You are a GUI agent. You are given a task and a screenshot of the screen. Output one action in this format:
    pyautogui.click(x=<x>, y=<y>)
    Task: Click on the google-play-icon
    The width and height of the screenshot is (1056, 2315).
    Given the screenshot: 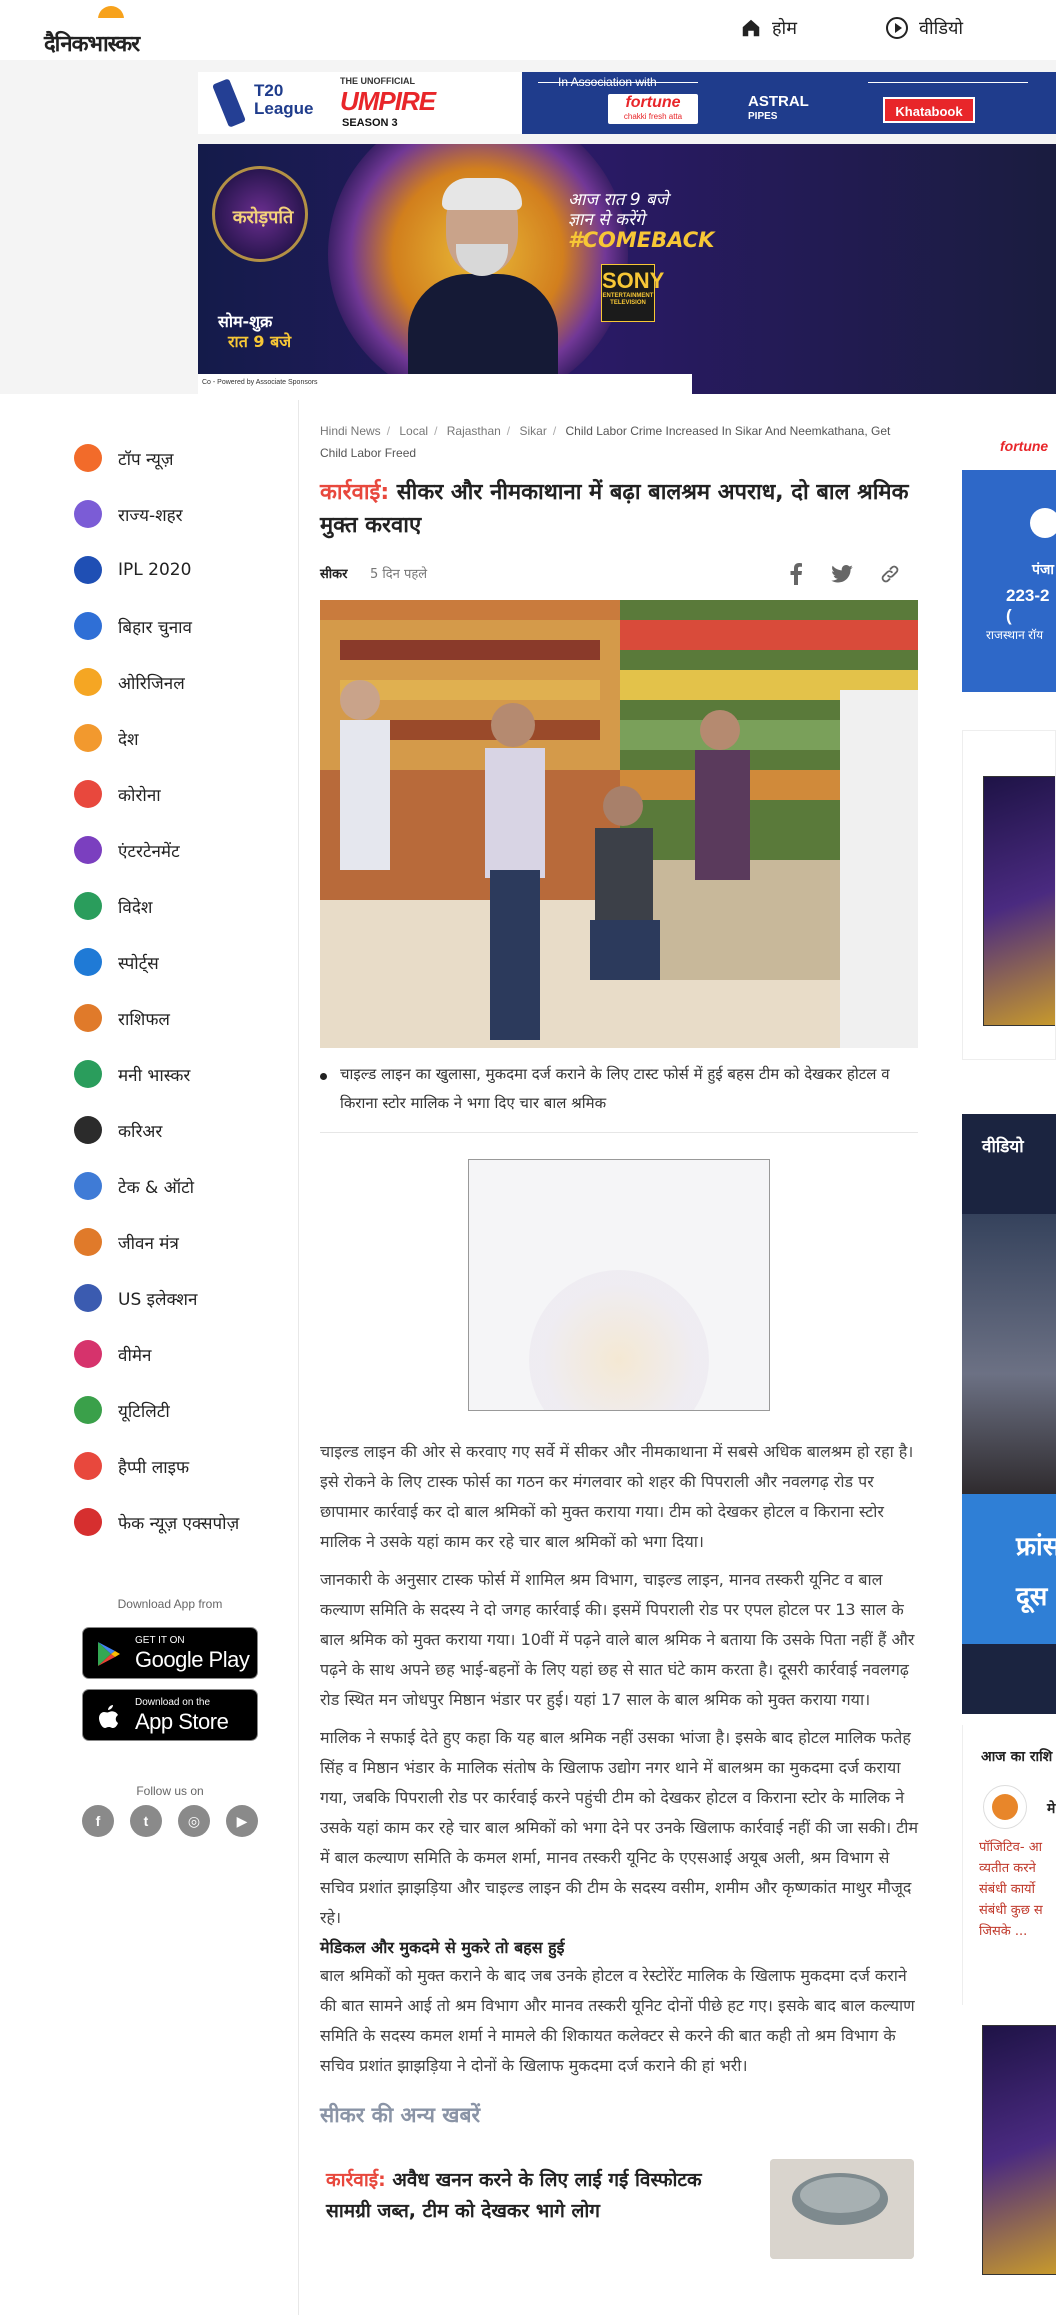 What is the action you would take?
    pyautogui.click(x=109, y=1654)
    